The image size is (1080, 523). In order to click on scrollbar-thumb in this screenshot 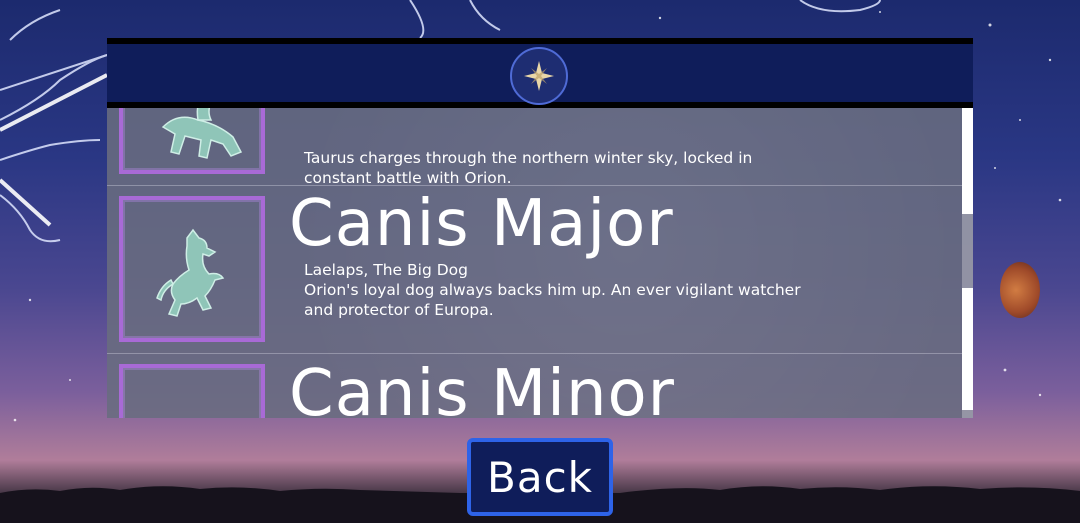, I will do `click(967, 349)`.